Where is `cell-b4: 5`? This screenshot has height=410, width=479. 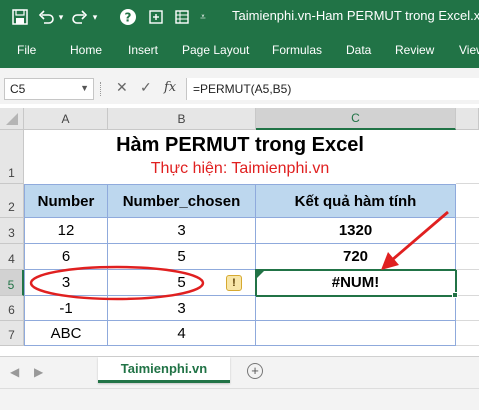 cell-b4: 5 is located at coordinates (182, 257).